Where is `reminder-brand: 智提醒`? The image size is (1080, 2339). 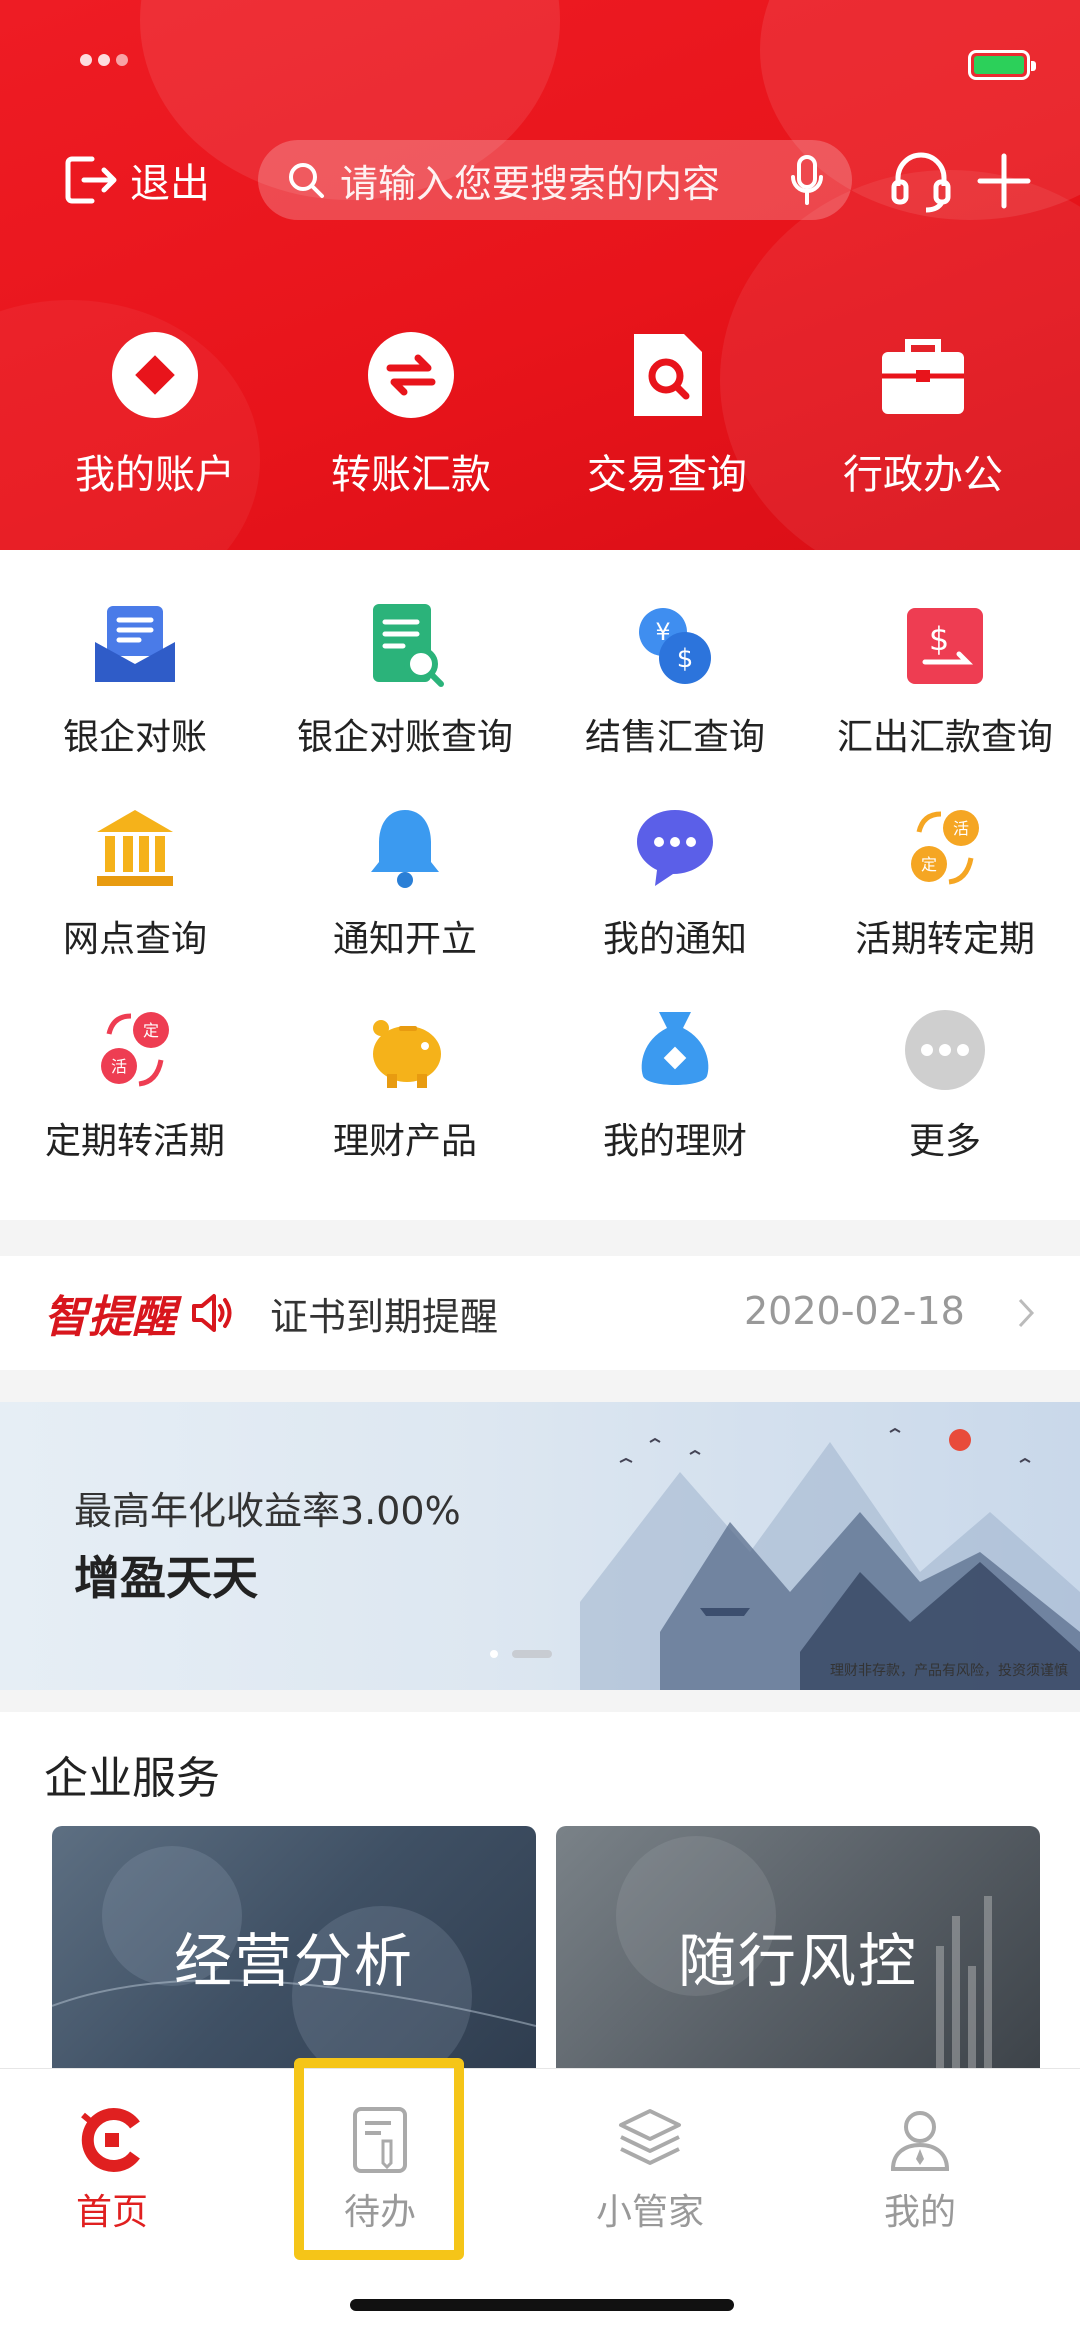
reminder-brand: 智提醒 is located at coordinates (110, 1317).